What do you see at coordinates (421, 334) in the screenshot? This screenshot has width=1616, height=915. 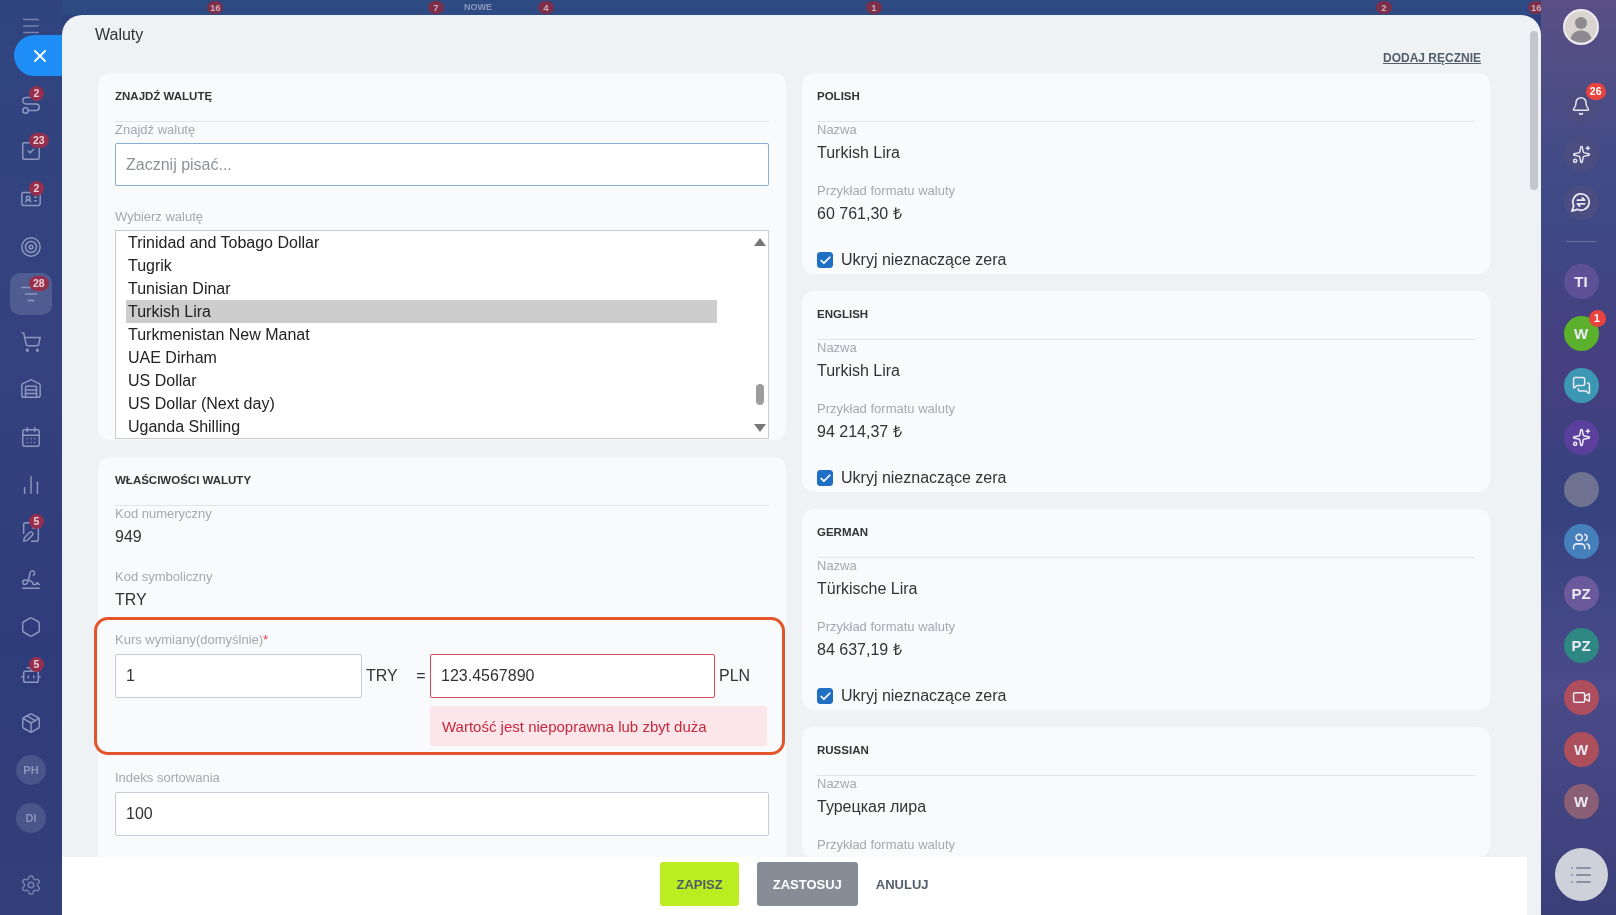 I see `list-option: Turkmenistan New Manat` at bounding box center [421, 334].